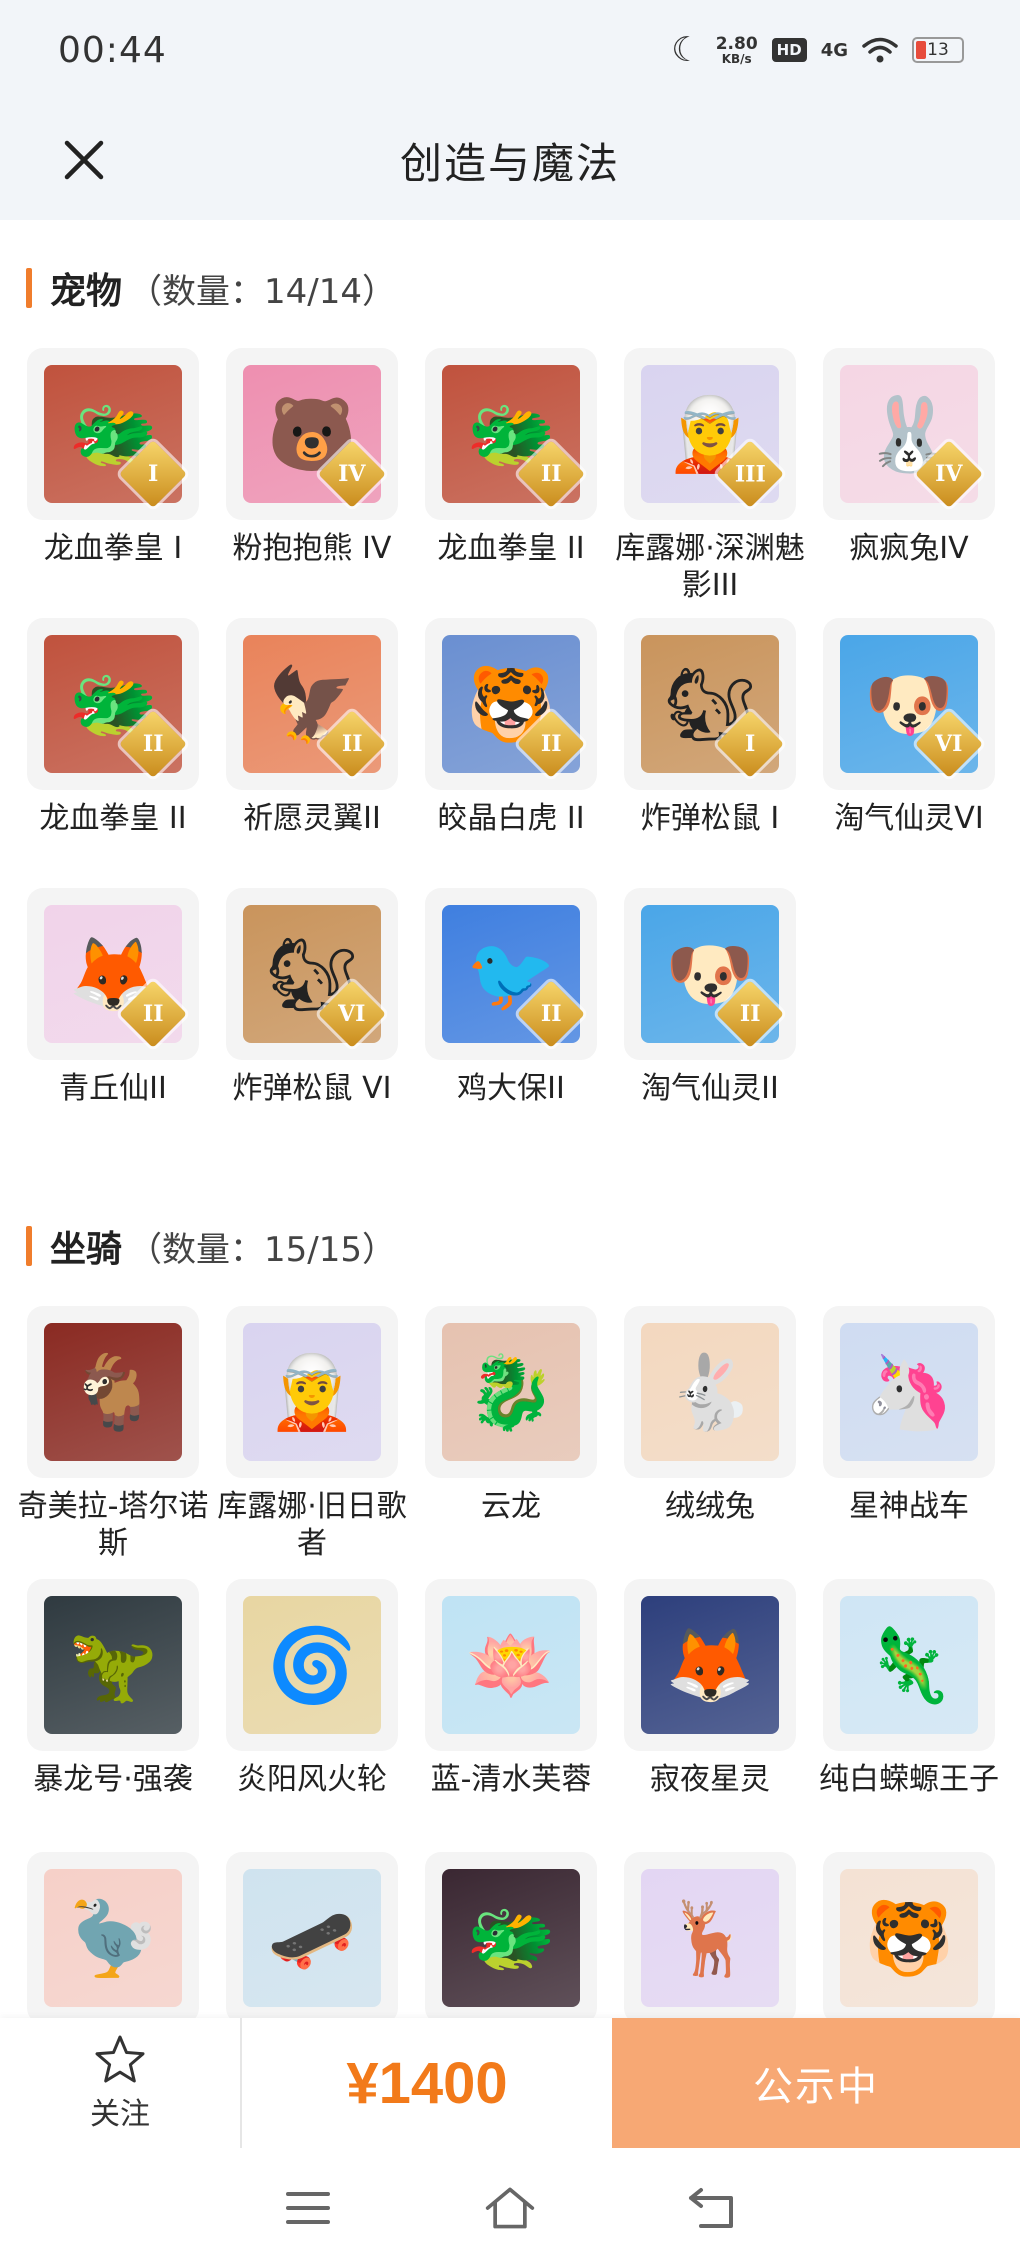  I want to click on pets-name: 龙血拳皇 II, so click(511, 548).